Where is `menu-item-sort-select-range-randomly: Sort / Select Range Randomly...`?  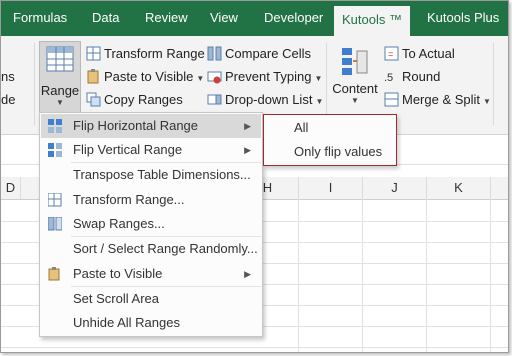
menu-item-sort-select-range-randomly: Sort / Select Range Randomly... is located at coordinates (151, 249).